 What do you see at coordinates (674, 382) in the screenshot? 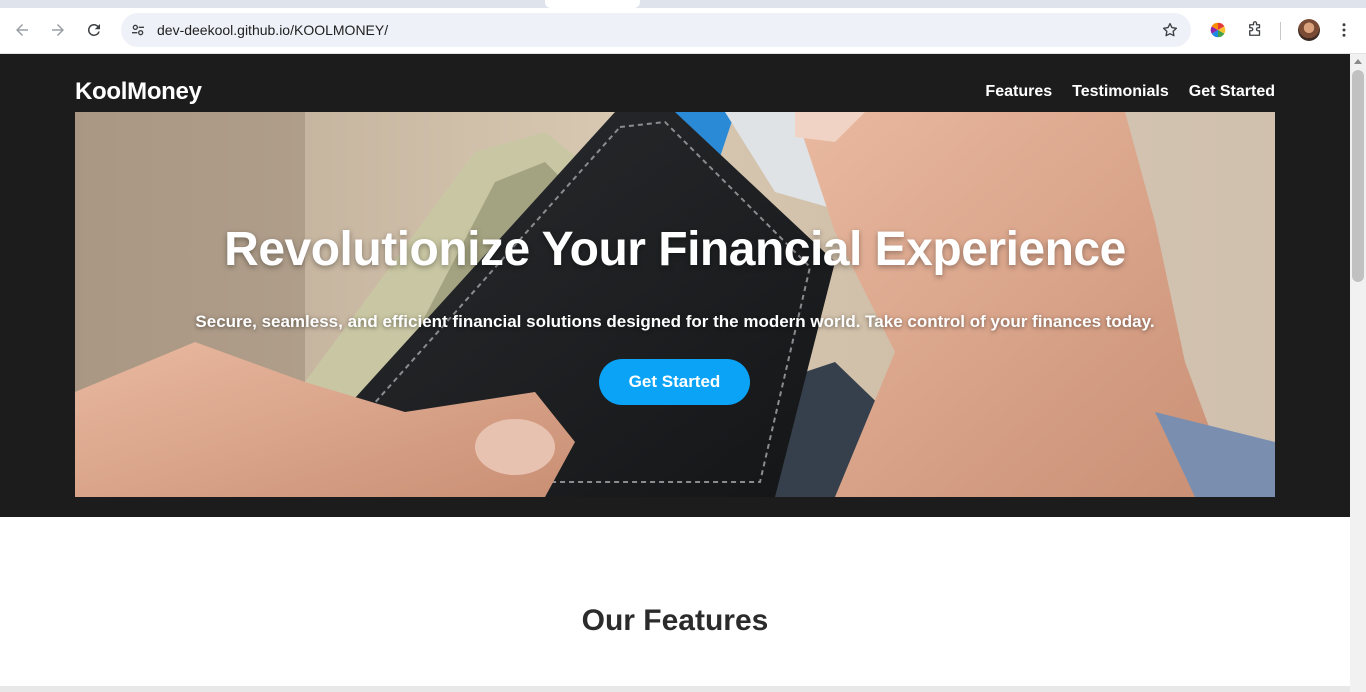
I see `get-started-button: Get Started` at bounding box center [674, 382].